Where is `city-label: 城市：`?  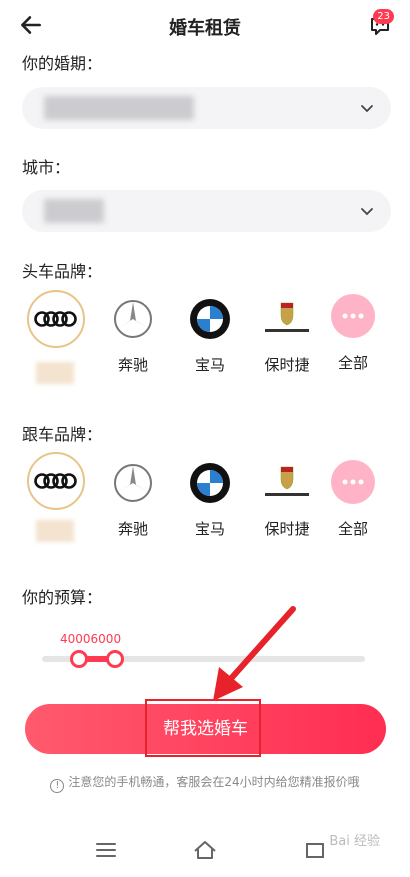
city-label: 城市： is located at coordinates (46, 167).